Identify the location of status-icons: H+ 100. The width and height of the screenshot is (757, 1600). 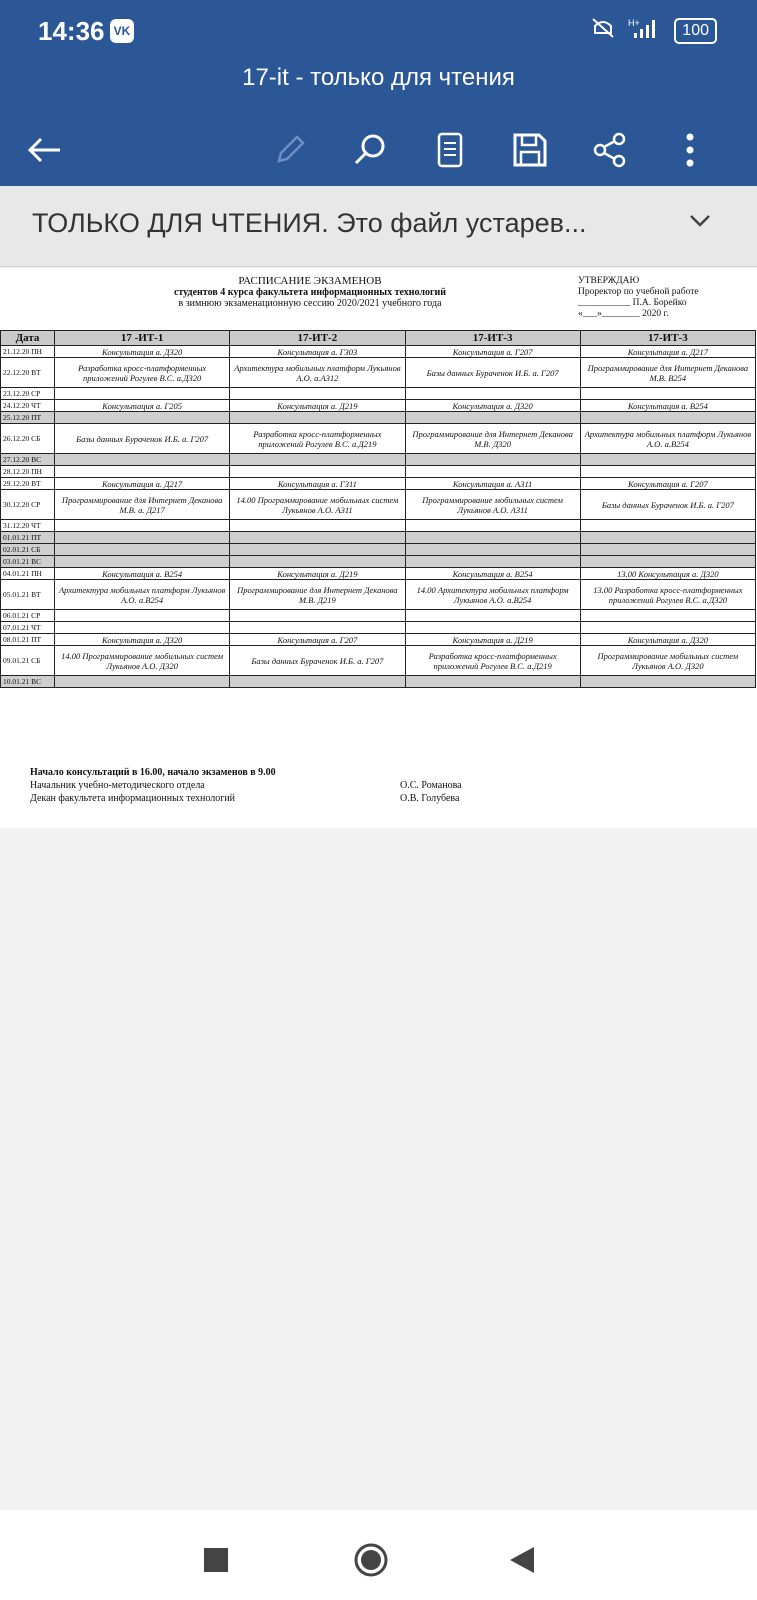
(653, 30).